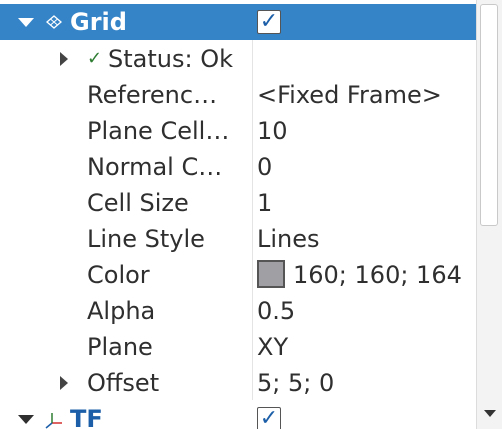 The height and width of the screenshot is (429, 502). I want to click on vertical-scrollbar, so click(489, 214).